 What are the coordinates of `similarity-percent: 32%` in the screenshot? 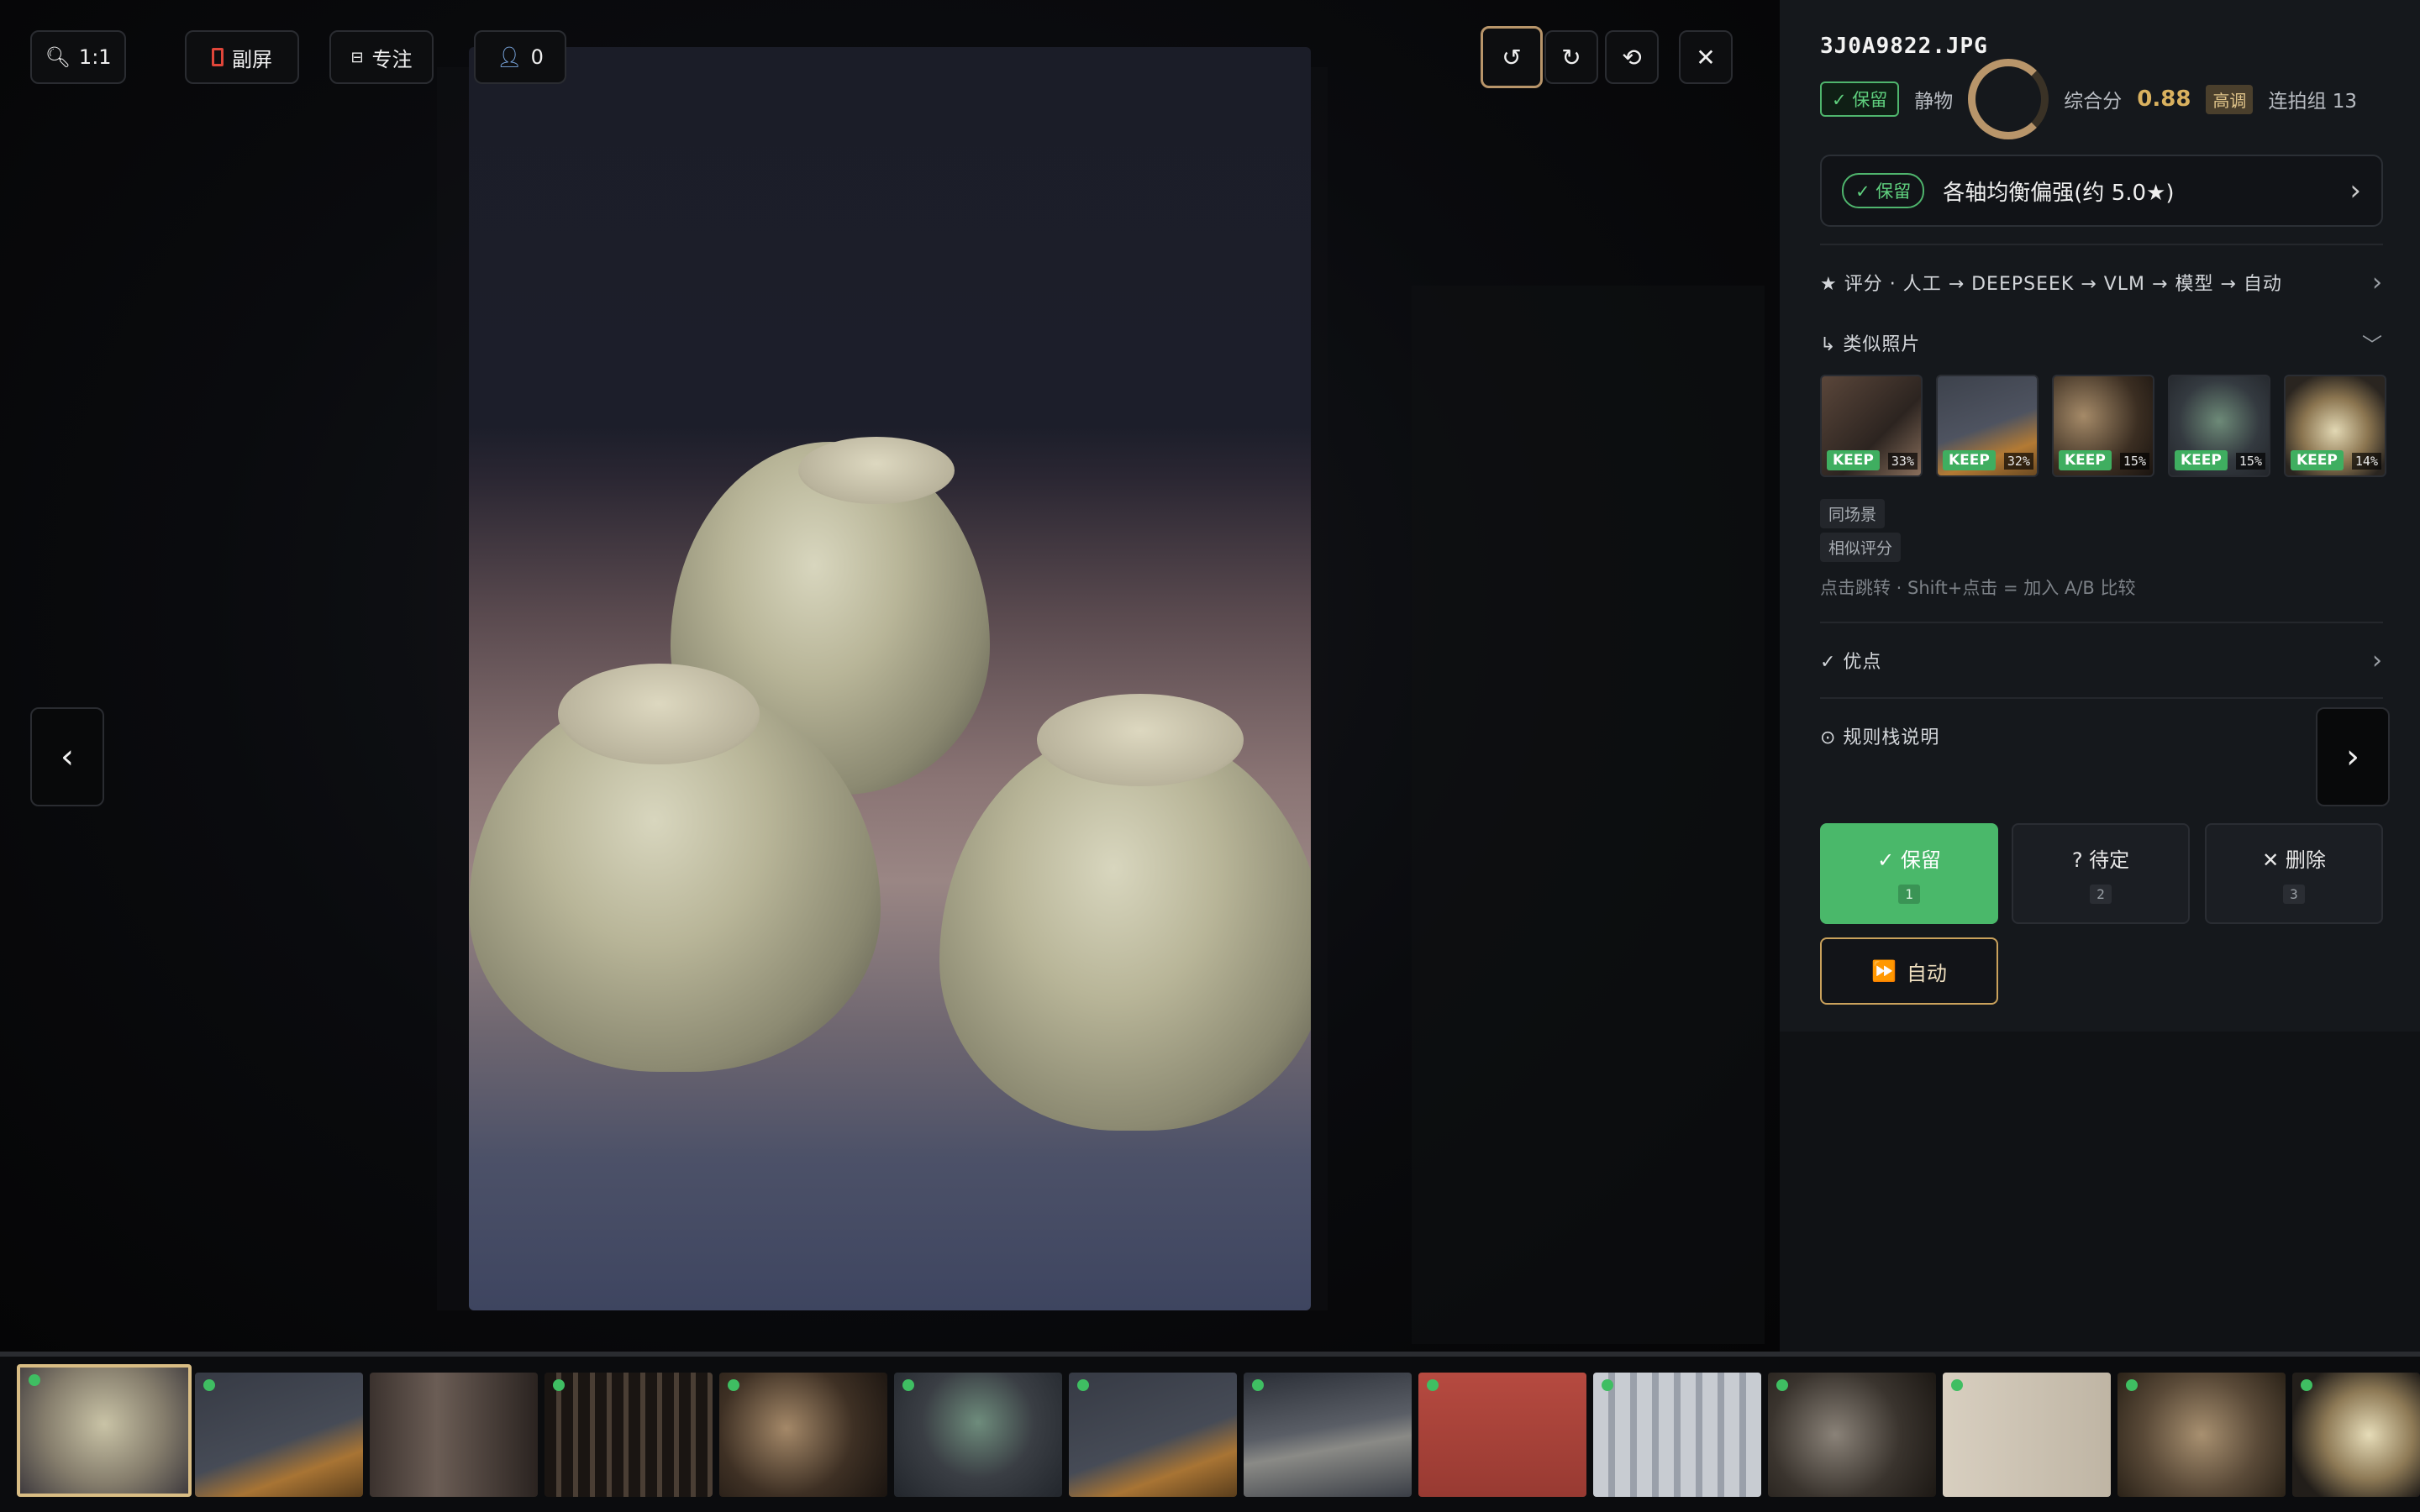 It's located at (2018, 461).